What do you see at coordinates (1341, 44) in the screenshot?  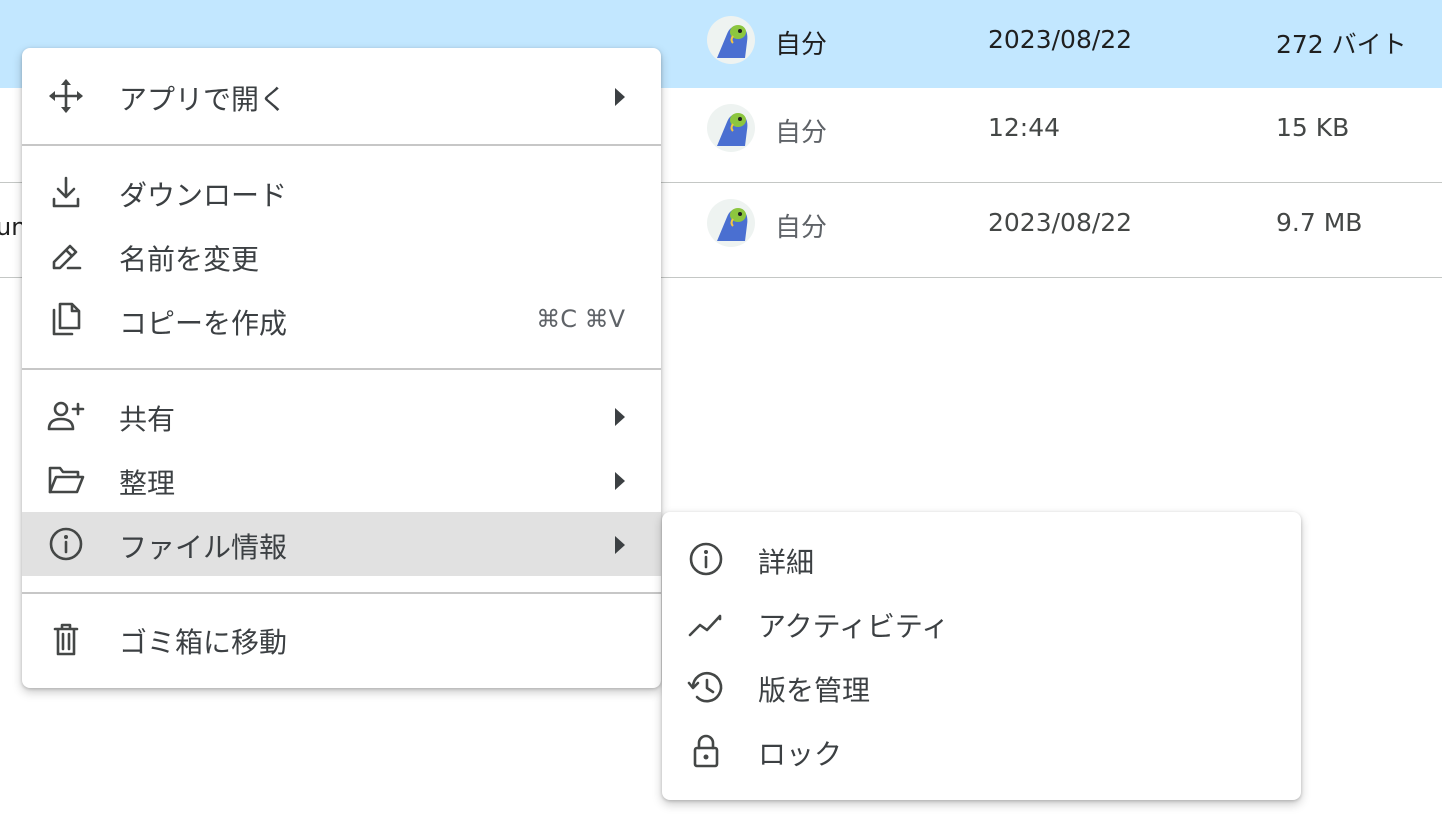 I see `file-size: 272 バイト` at bounding box center [1341, 44].